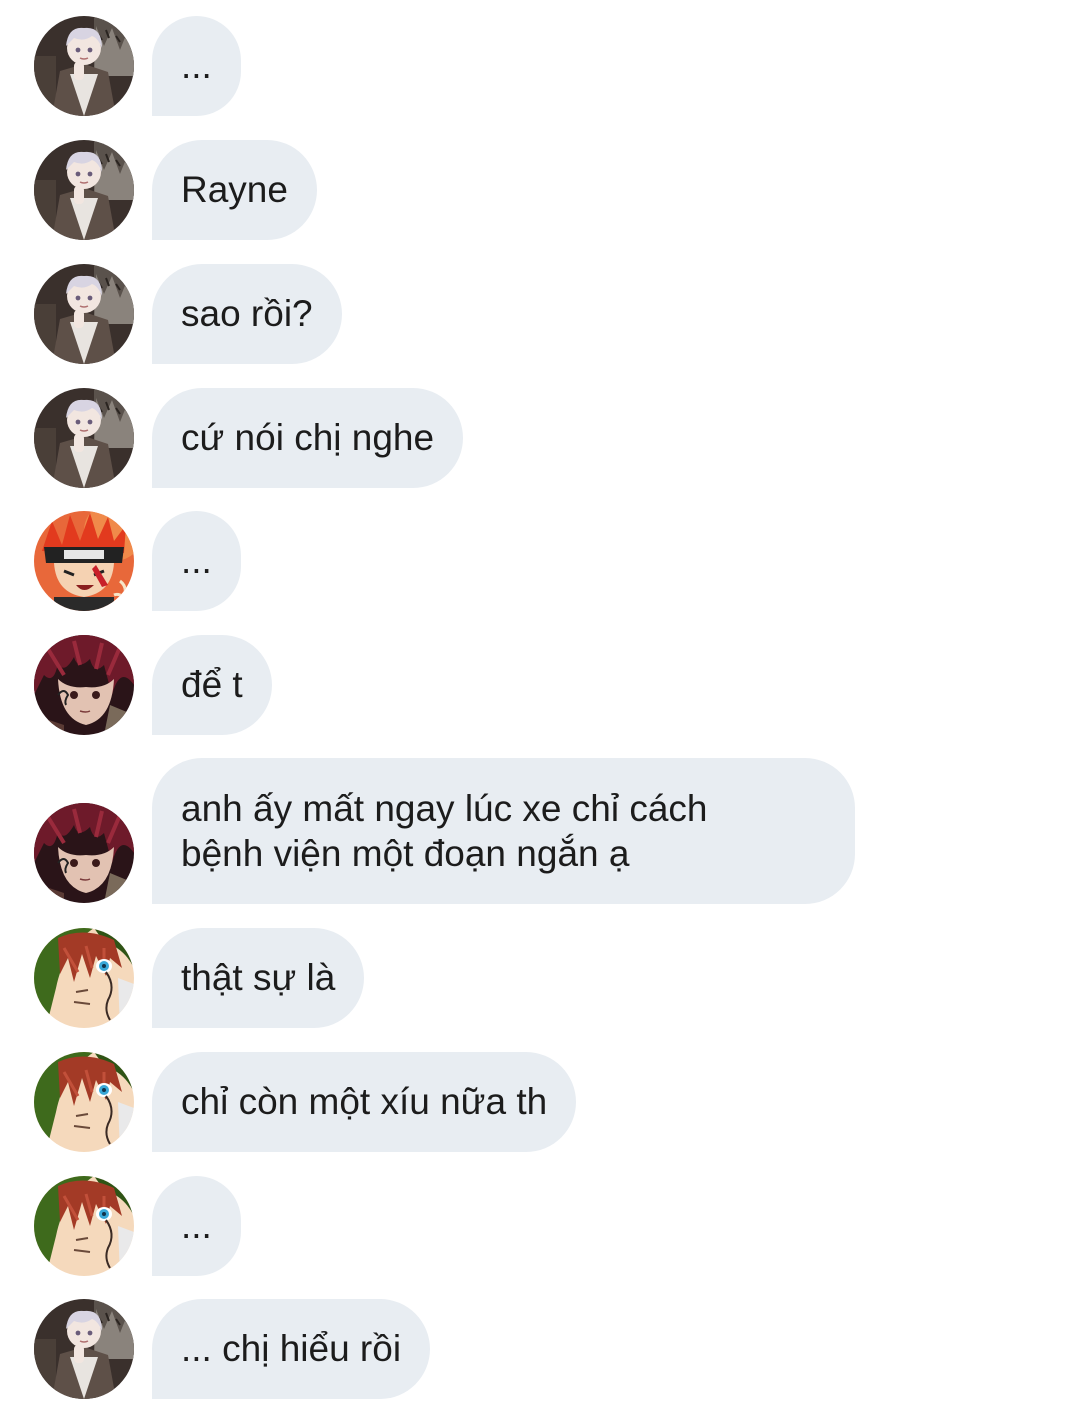 The width and height of the screenshot is (1080, 1418). Describe the element at coordinates (540, 314) in the screenshot. I see `message-row: sao rồi?` at that location.